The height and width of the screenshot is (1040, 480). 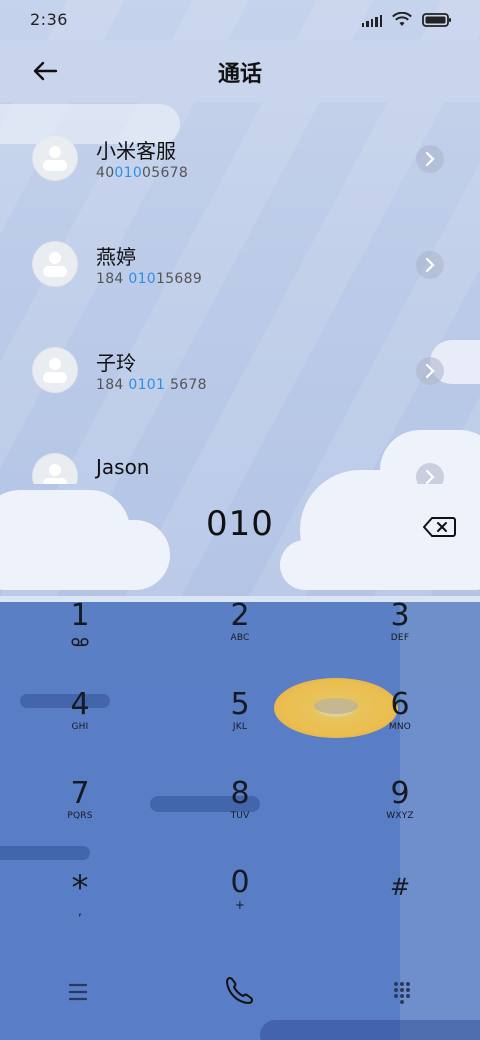 What do you see at coordinates (400, 727) in the screenshot?
I see `key-letters: MNO` at bounding box center [400, 727].